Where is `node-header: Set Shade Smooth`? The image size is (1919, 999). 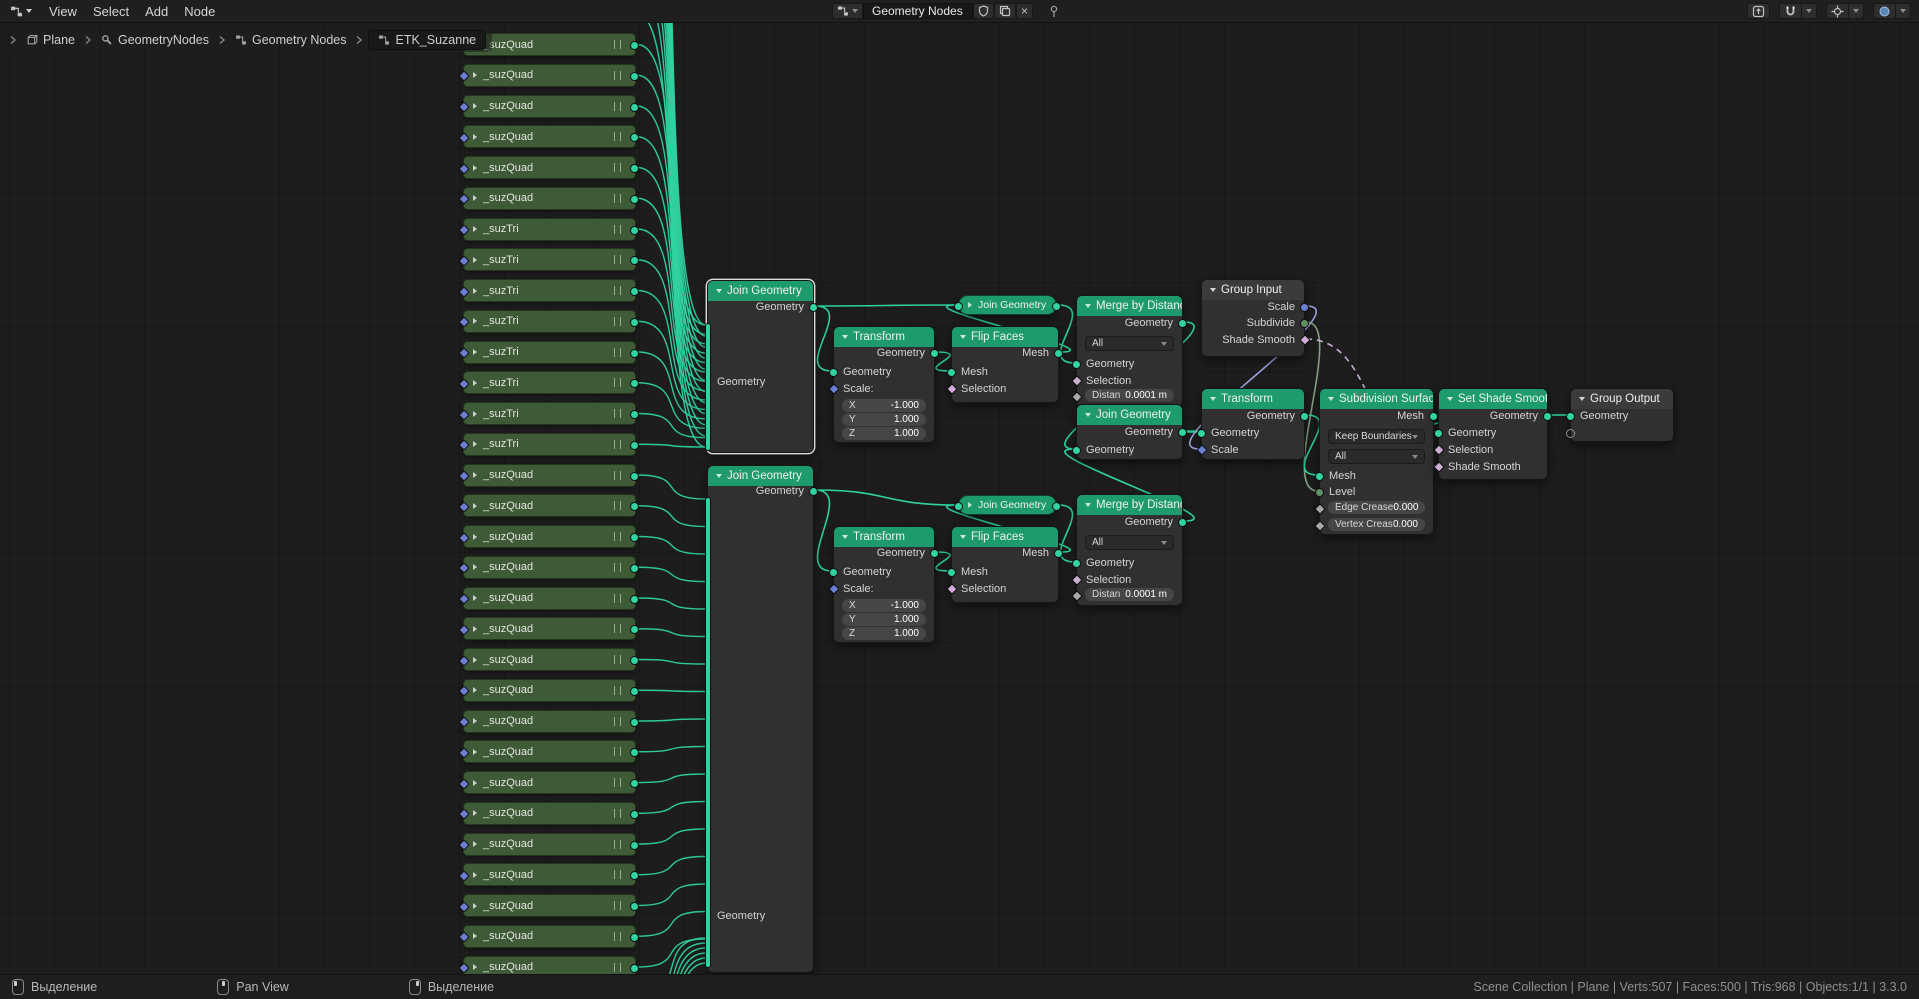 node-header: Set Shade Smooth is located at coordinates (1493, 399).